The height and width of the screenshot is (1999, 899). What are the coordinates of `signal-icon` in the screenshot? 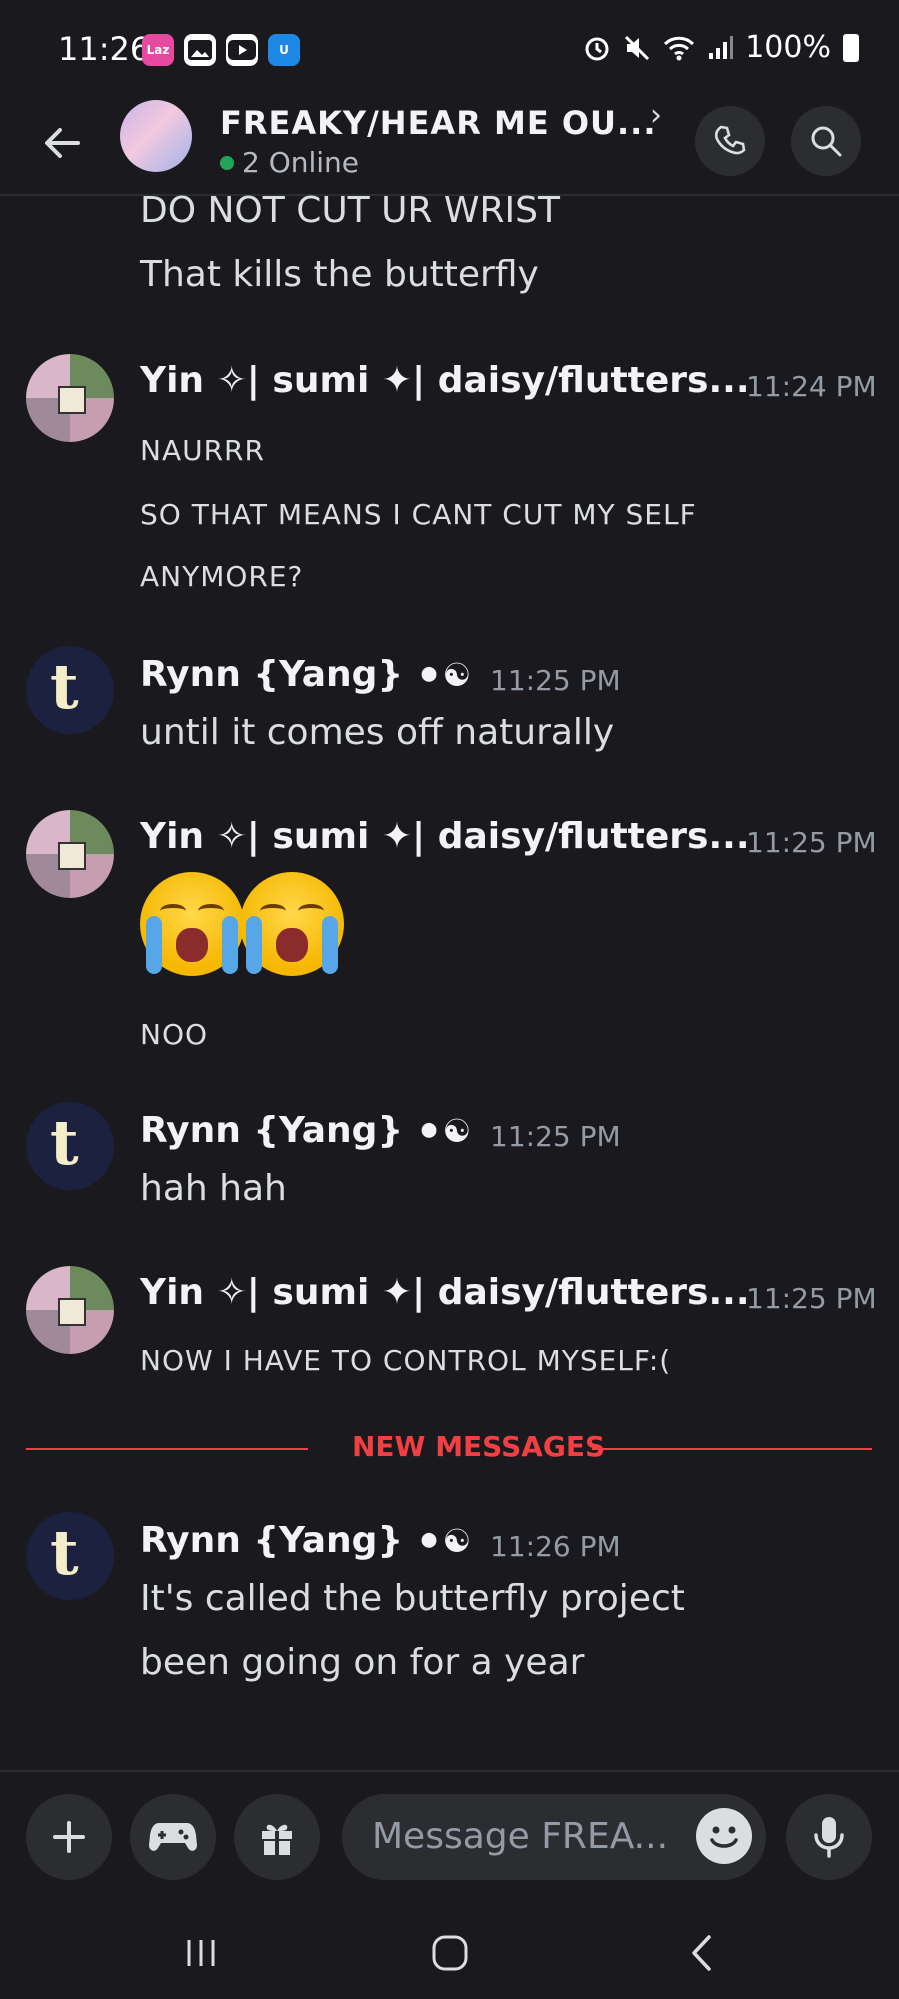 It's located at (721, 47).